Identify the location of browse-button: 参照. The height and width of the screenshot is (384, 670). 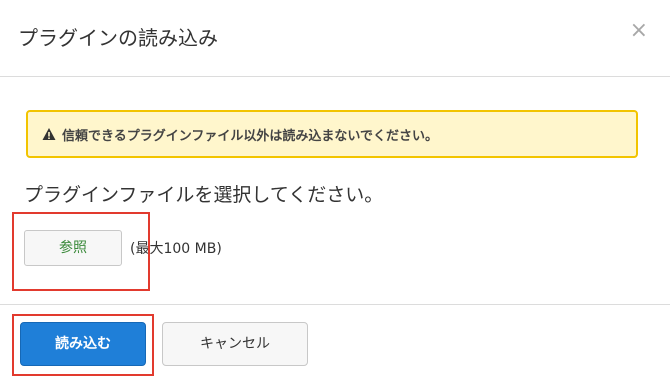
(73, 248).